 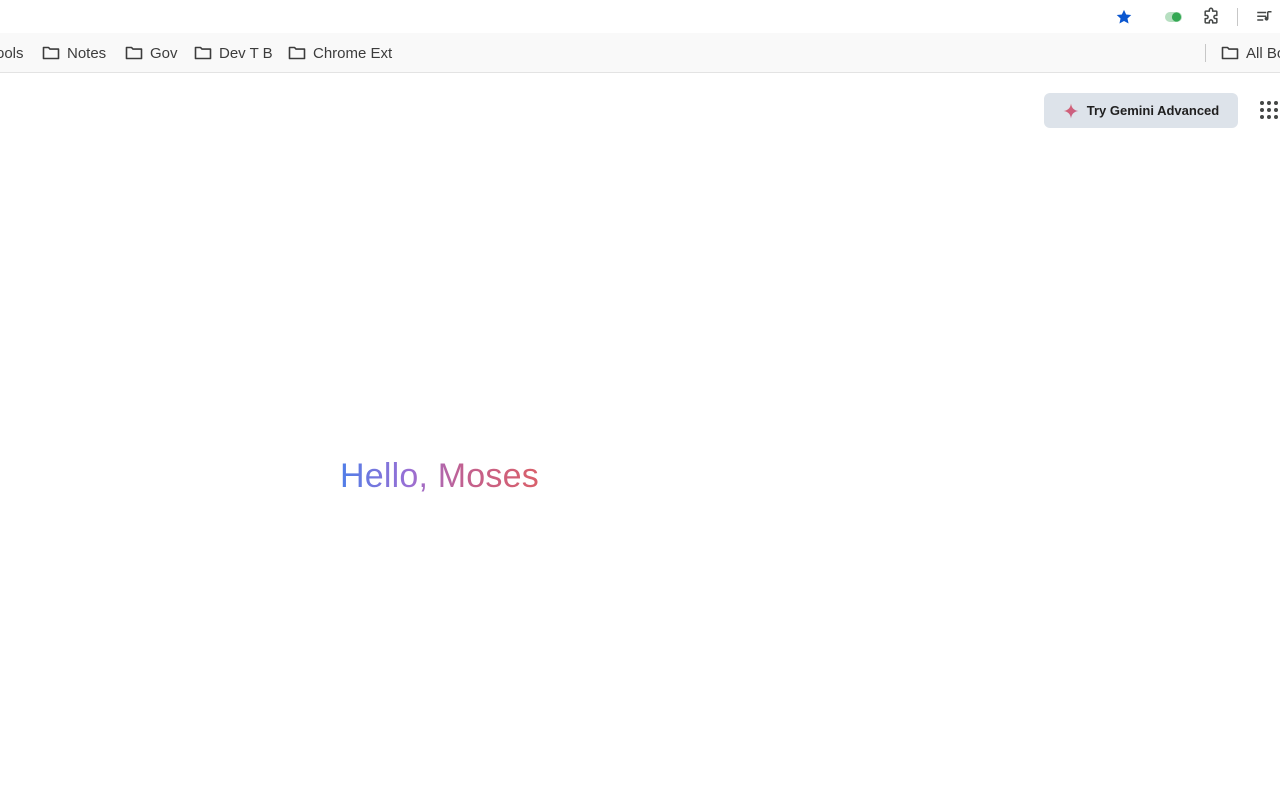 I want to click on bookmark-folder-tools: ools, so click(x=12, y=53).